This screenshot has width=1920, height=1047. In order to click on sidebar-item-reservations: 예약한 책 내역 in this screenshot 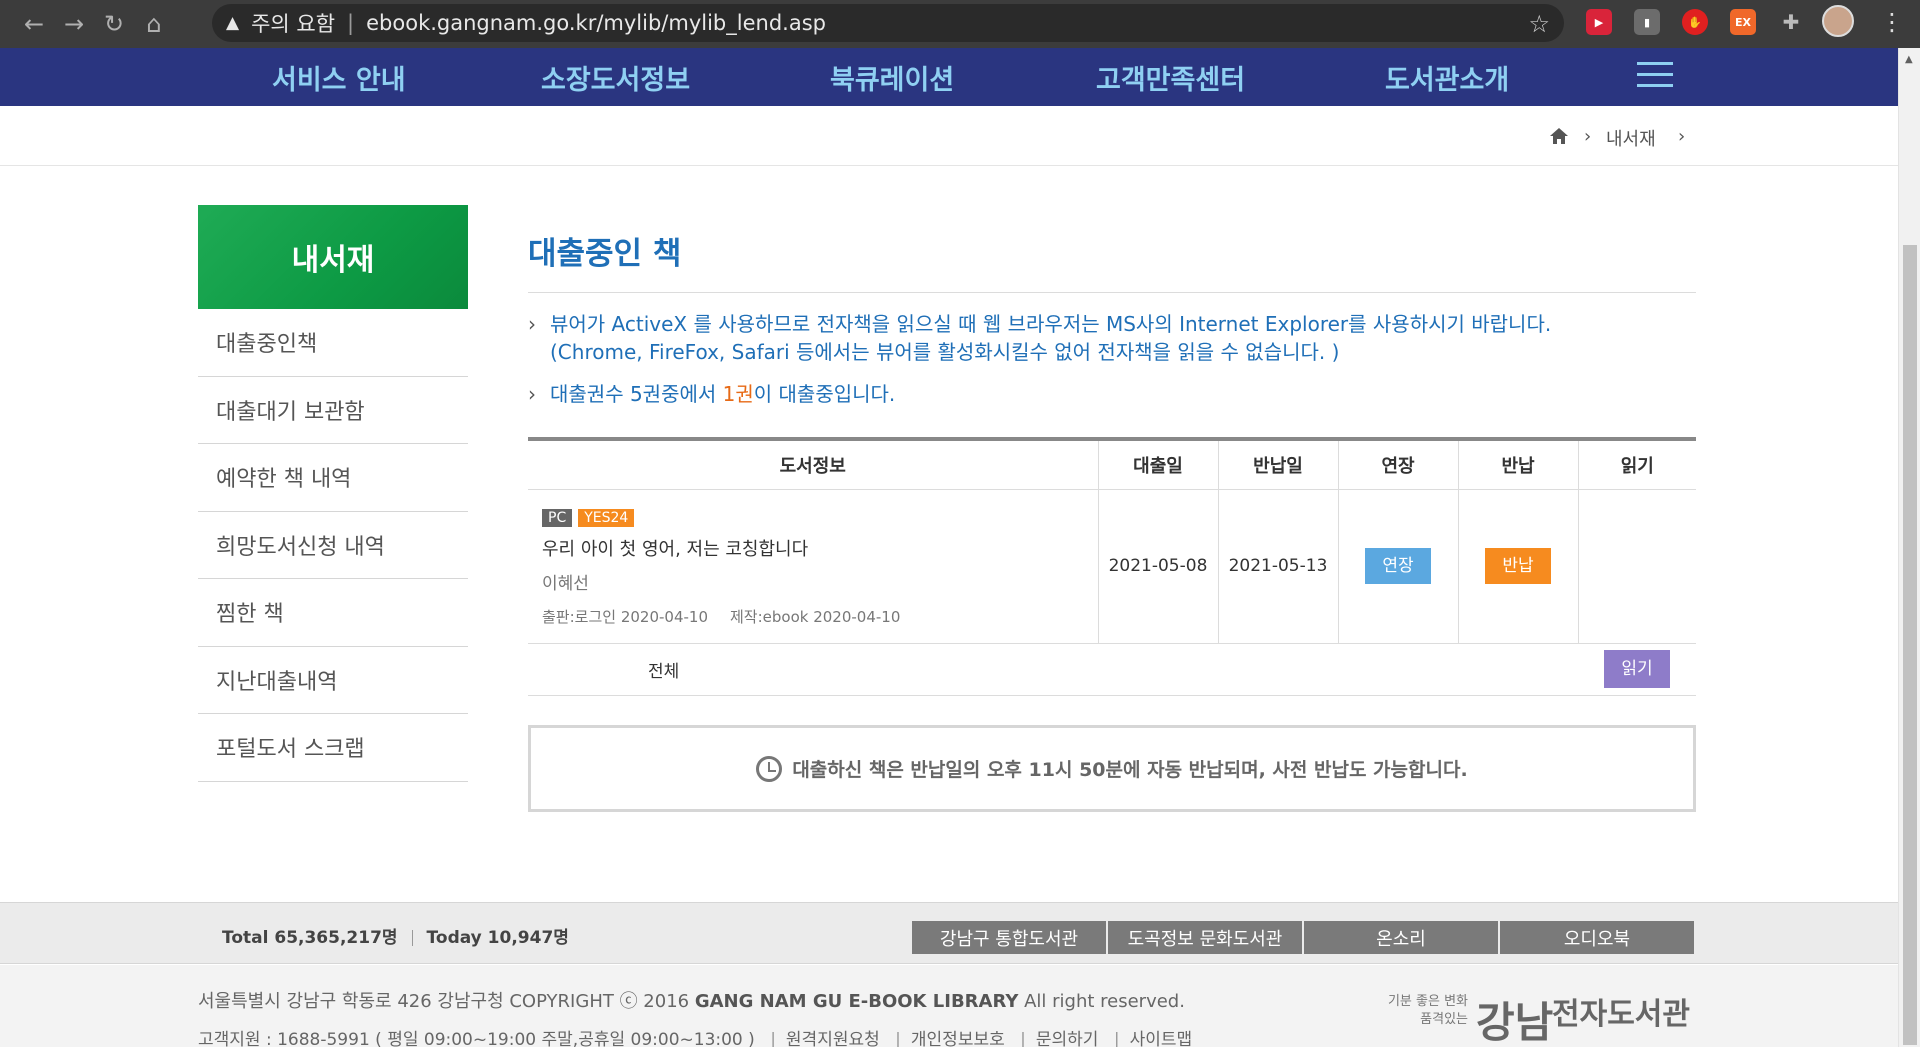, I will do `click(333, 478)`.